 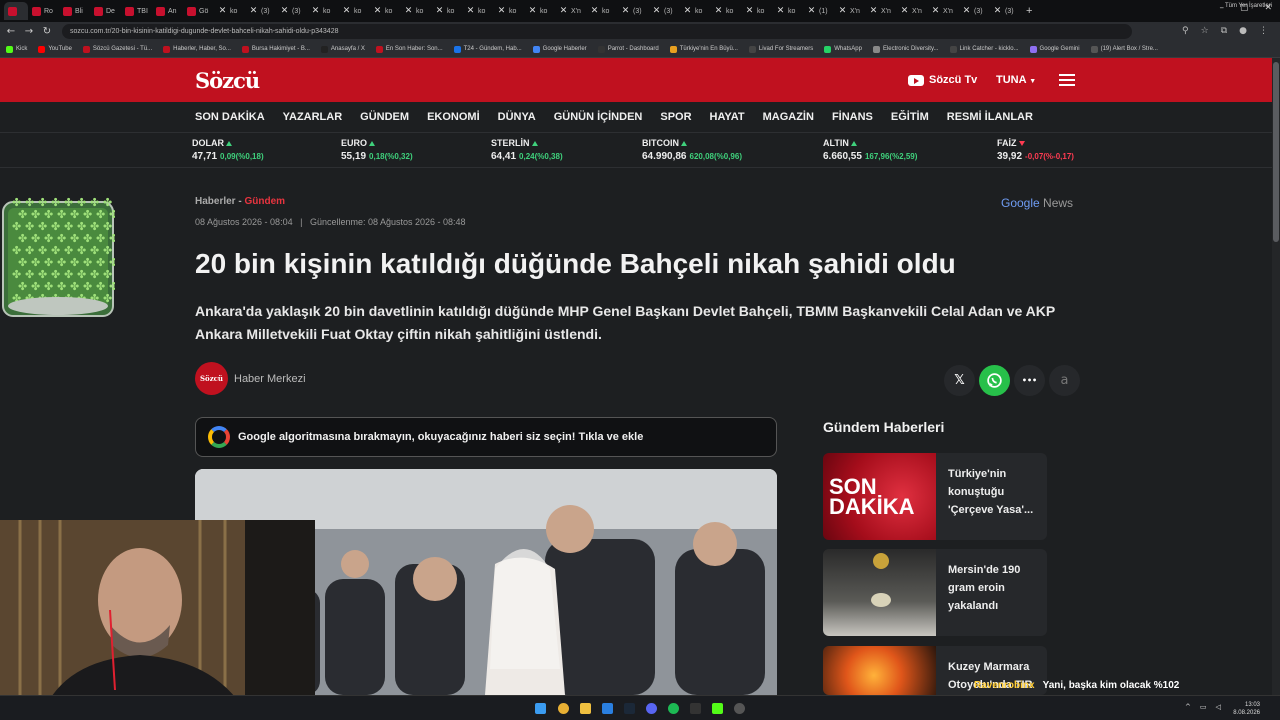 I want to click on nav-item: HAYAT, so click(x=727, y=117).